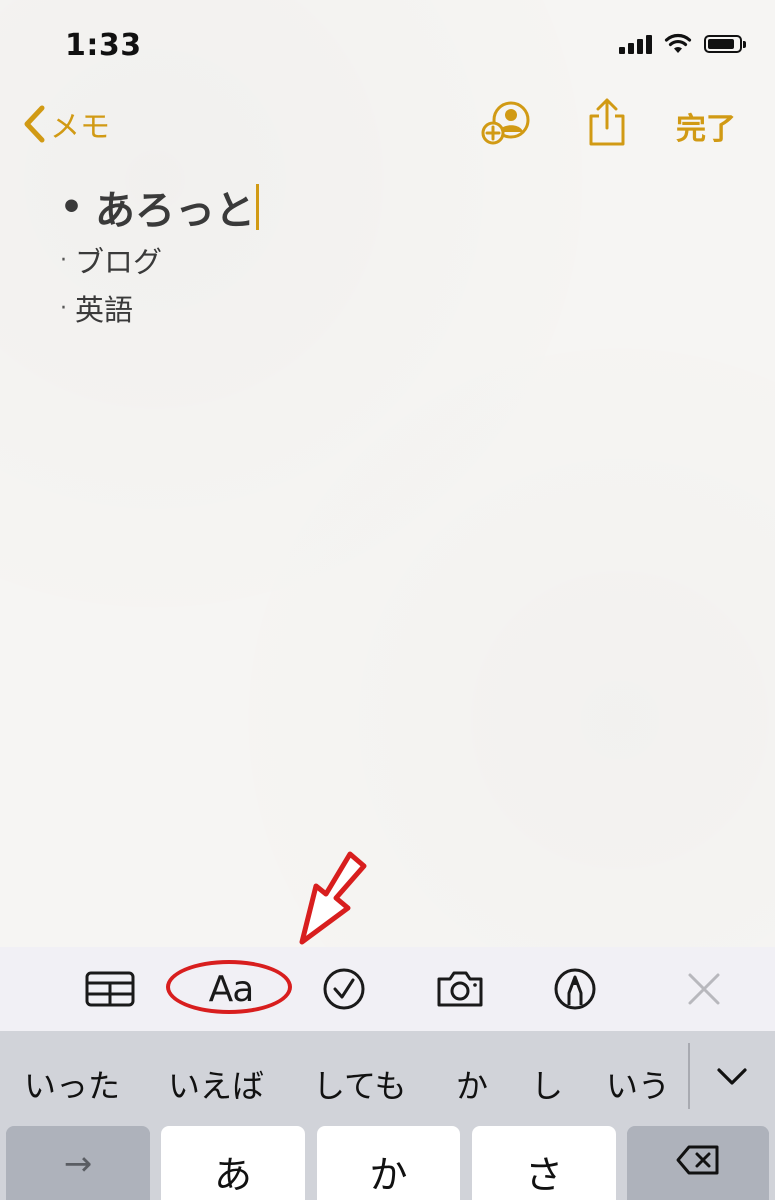  What do you see at coordinates (725, 44) in the screenshot?
I see `battery-icon` at bounding box center [725, 44].